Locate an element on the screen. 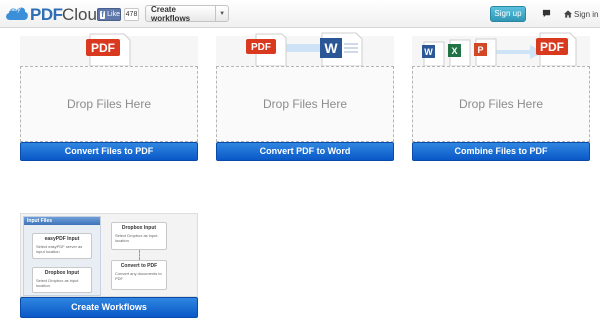 The width and height of the screenshot is (600, 319). facebook-like-button: f Like is located at coordinates (109, 14).